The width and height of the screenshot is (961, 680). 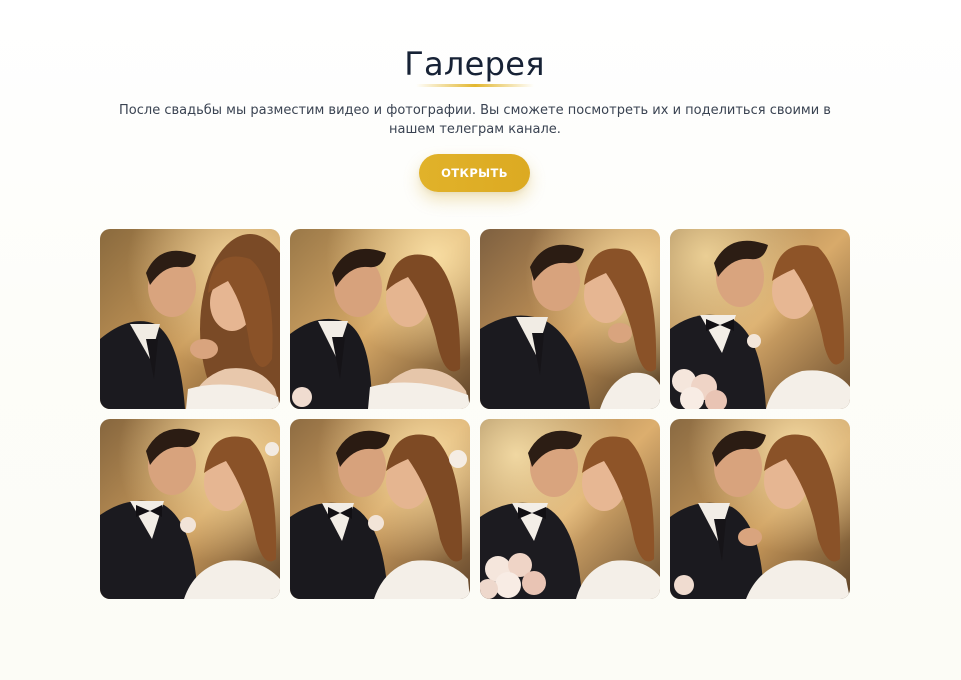 What do you see at coordinates (474, 64) in the screenshot?
I see `gallery-title: Галерея` at bounding box center [474, 64].